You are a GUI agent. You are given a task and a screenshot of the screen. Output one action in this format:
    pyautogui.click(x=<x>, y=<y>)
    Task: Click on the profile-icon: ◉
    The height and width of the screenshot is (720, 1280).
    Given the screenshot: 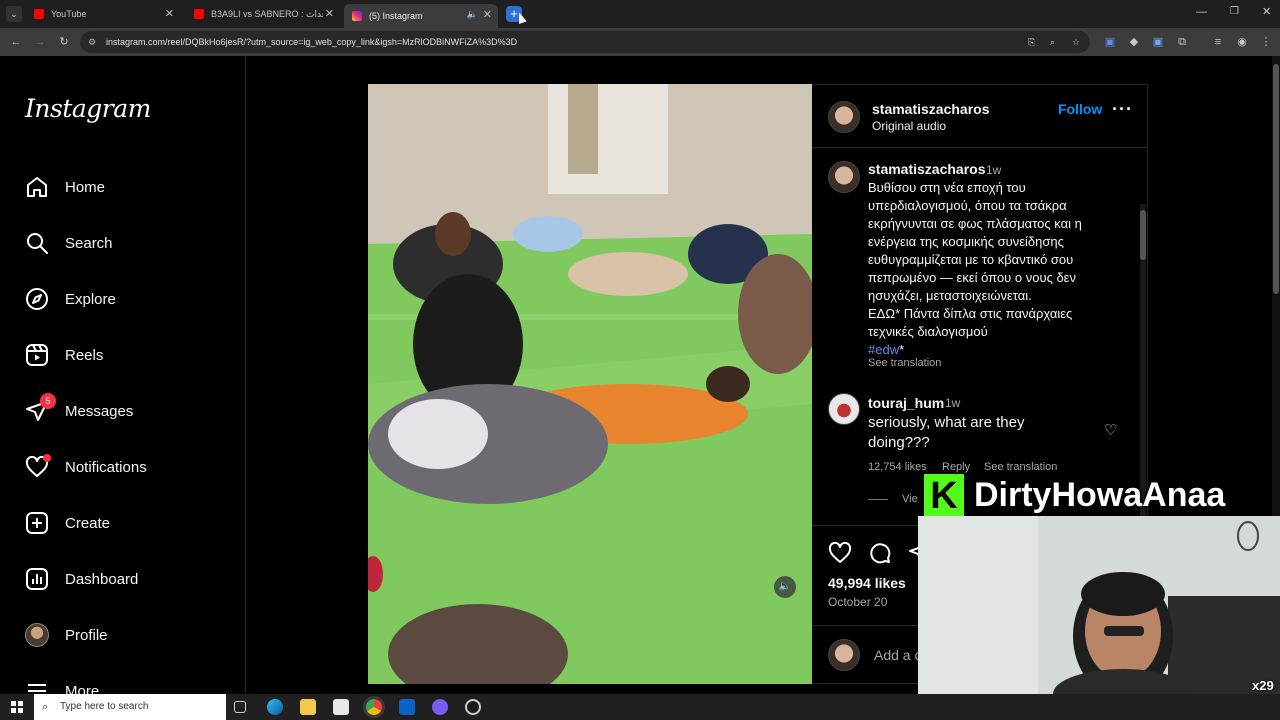 What is the action you would take?
    pyautogui.click(x=1242, y=42)
    